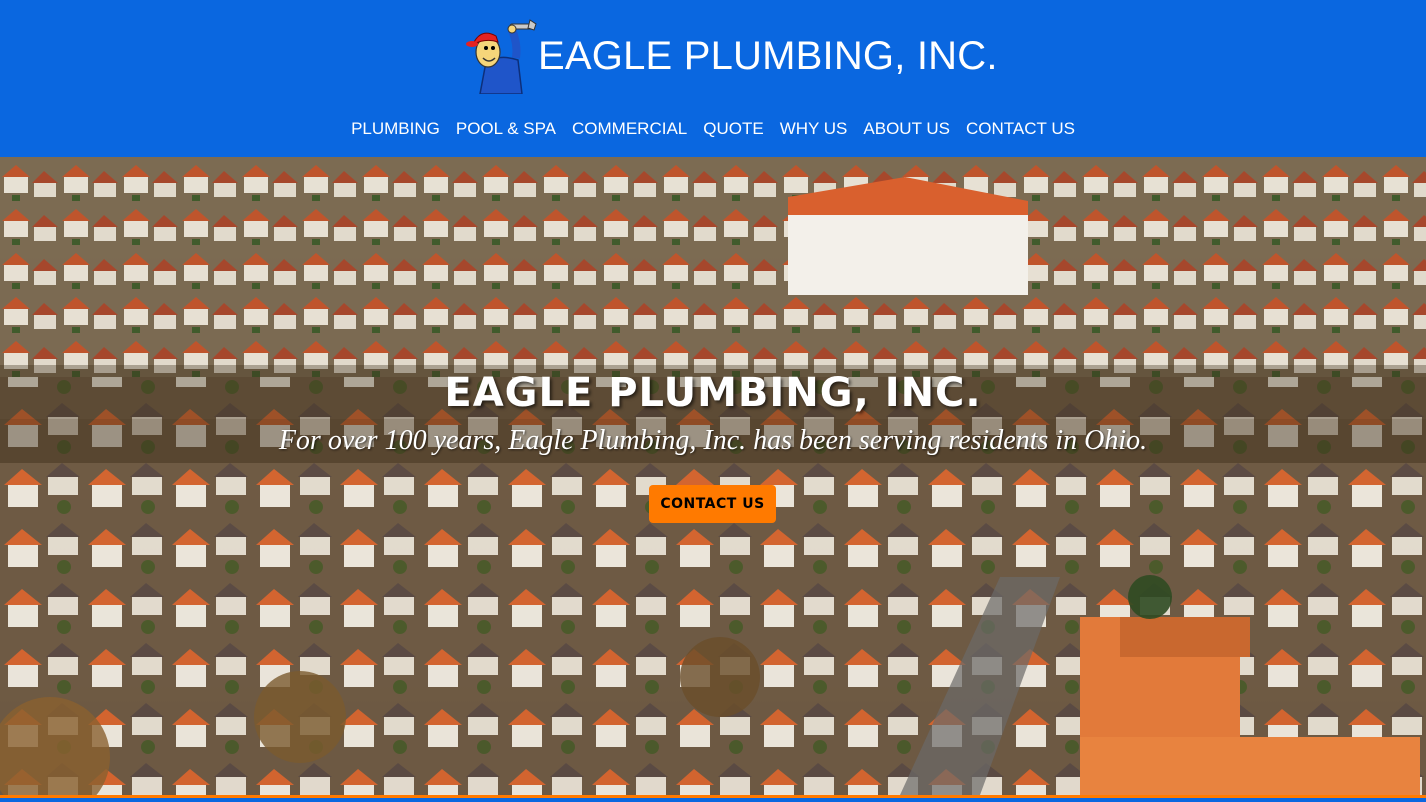 The height and width of the screenshot is (802, 1426). I want to click on contact-us-button: CONTACT US, so click(712, 504).